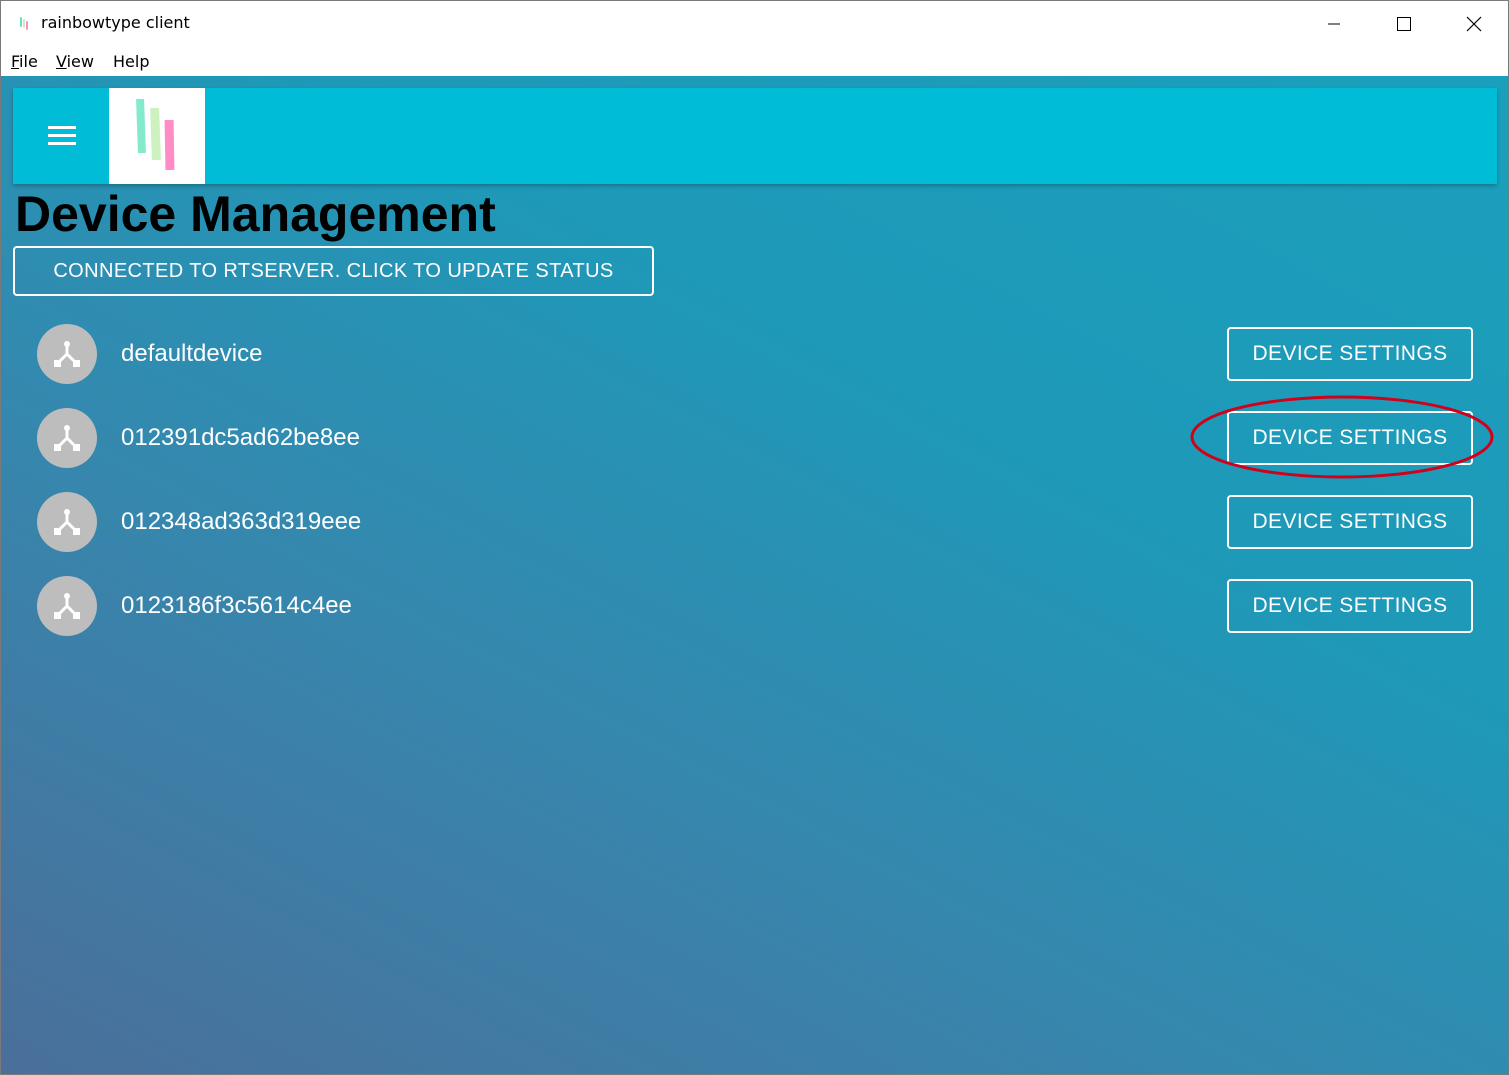 The width and height of the screenshot is (1509, 1075). I want to click on rainbowtype-logo-icon, so click(24, 23).